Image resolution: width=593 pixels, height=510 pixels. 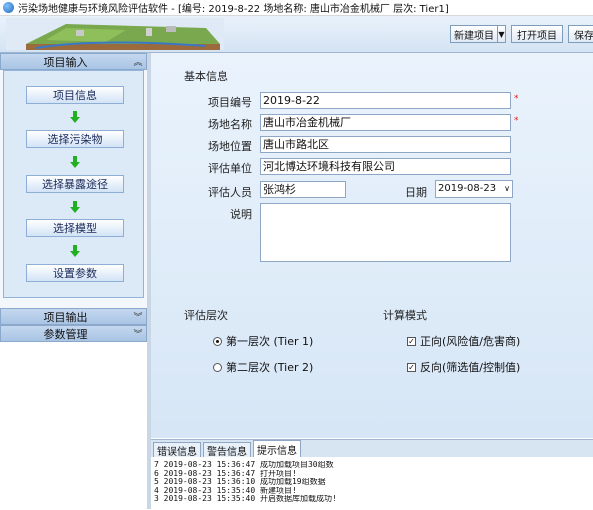 What do you see at coordinates (177, 450) in the screenshot?
I see `tab-errors: 错误信息` at bounding box center [177, 450].